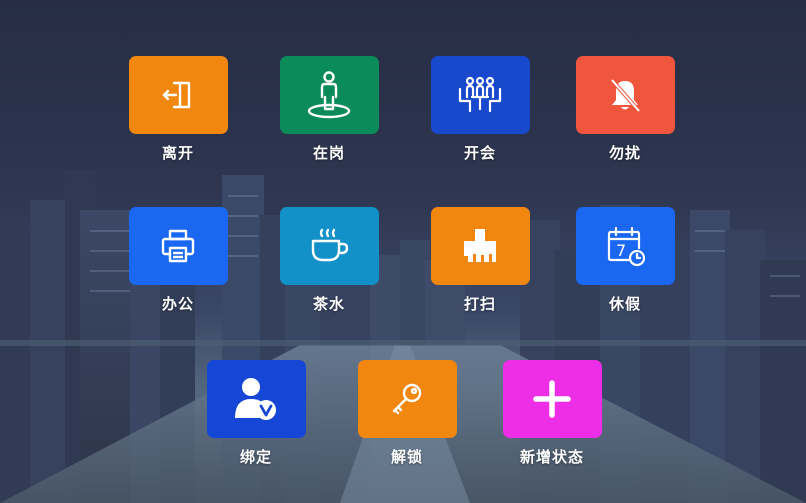  I want to click on person-standing-icon, so click(329, 95).